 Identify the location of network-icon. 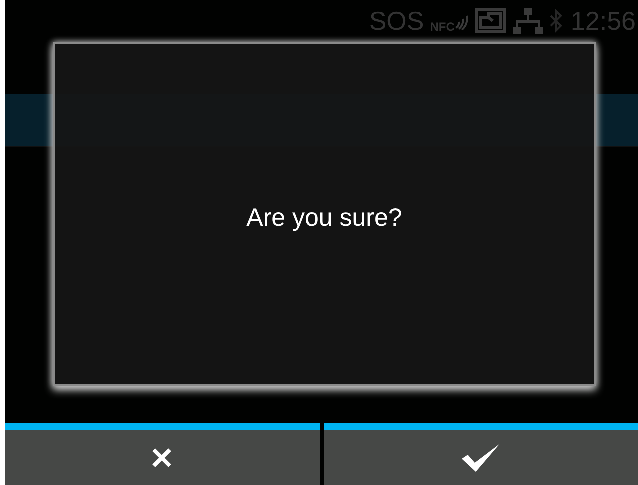
(527, 21).